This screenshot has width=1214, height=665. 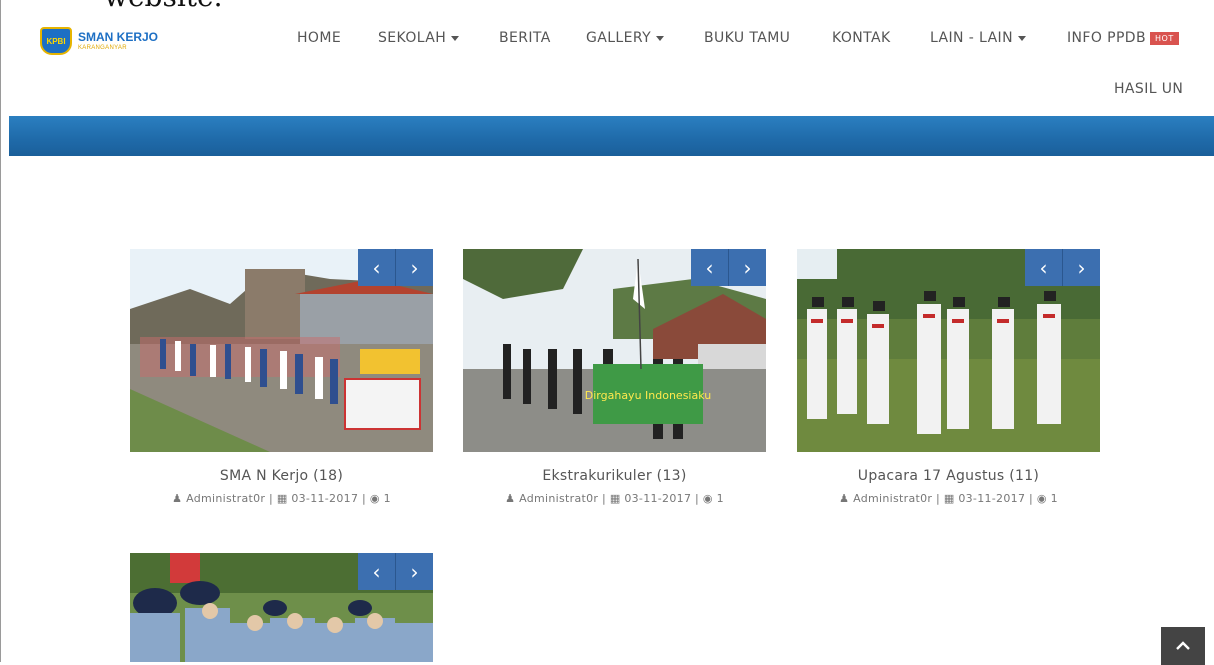 I want to click on nav-buku-tamu: BUKU TAMU, so click(x=747, y=38).